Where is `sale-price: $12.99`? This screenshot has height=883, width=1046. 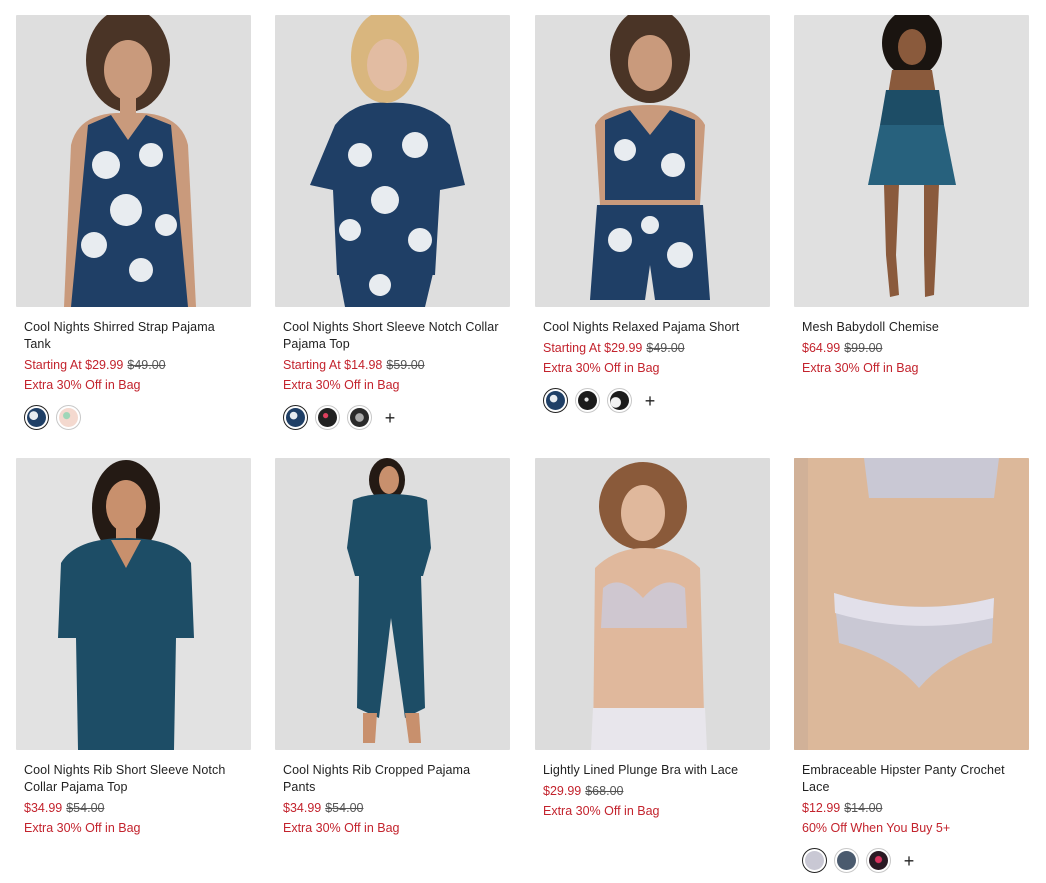
sale-price: $12.99 is located at coordinates (821, 808).